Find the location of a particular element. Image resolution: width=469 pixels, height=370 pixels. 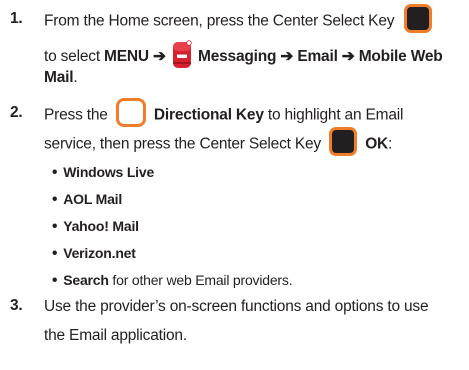

list-item: • Yahoo! Mail is located at coordinates (95, 226).